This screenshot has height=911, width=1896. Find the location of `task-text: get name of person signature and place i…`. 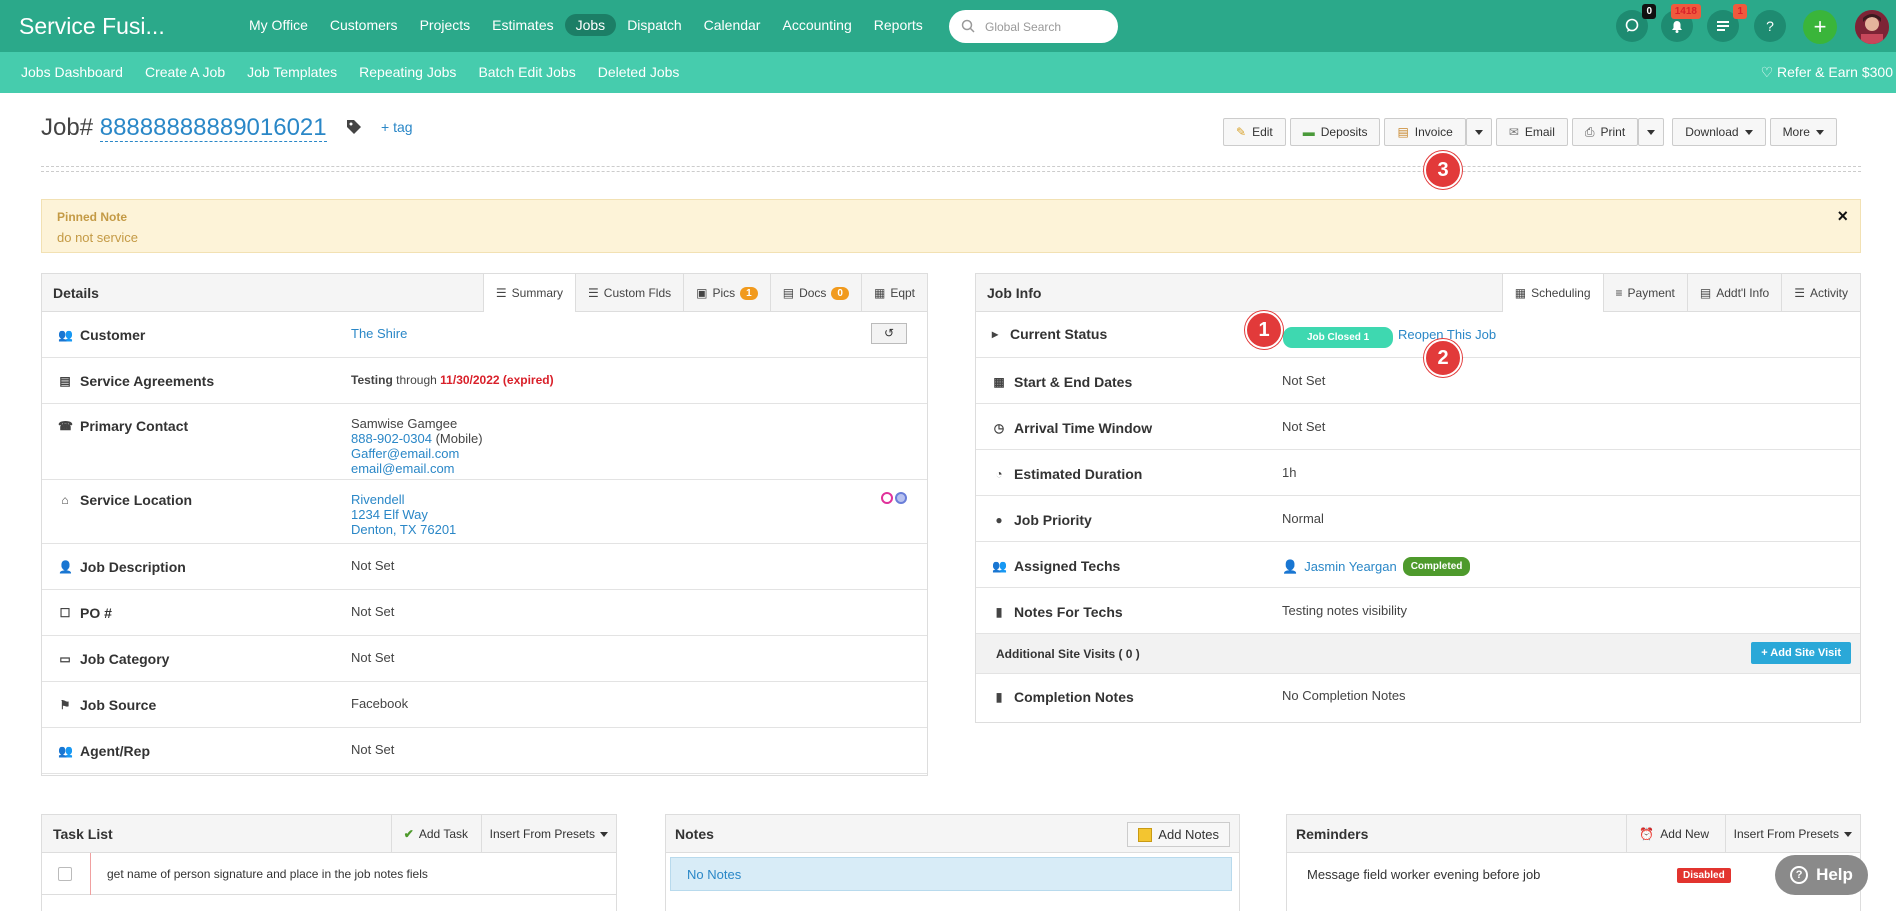

task-text: get name of person signature and place i… is located at coordinates (267, 874).